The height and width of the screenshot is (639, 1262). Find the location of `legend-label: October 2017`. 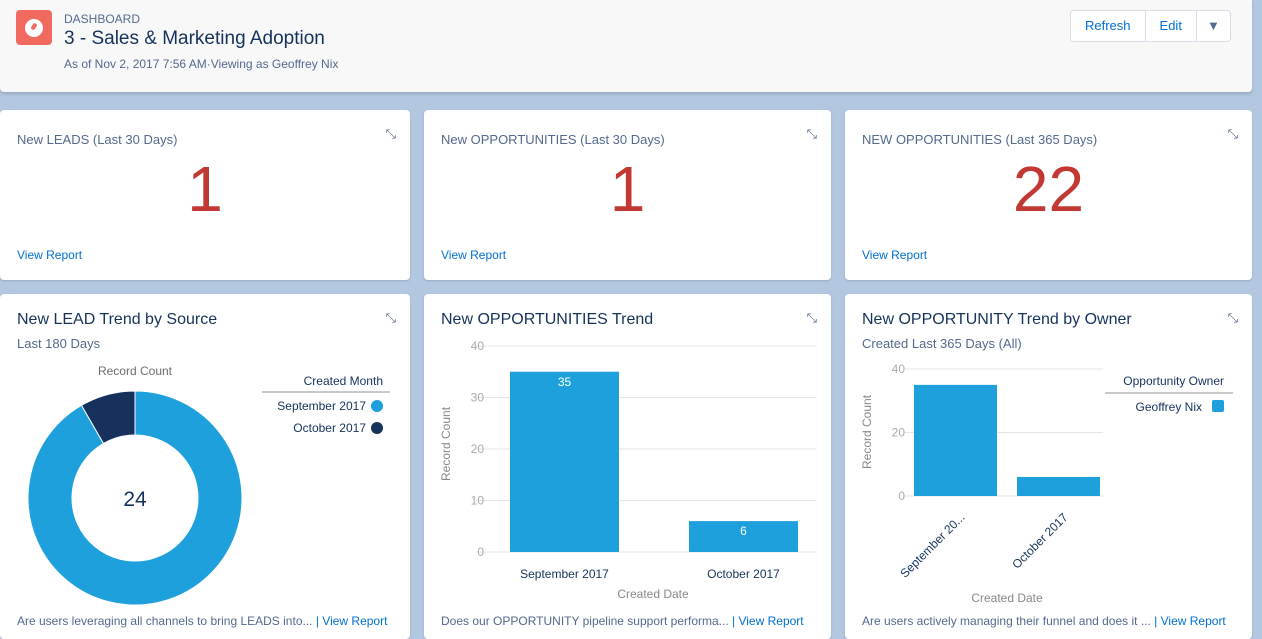

legend-label: October 2017 is located at coordinates (329, 428).